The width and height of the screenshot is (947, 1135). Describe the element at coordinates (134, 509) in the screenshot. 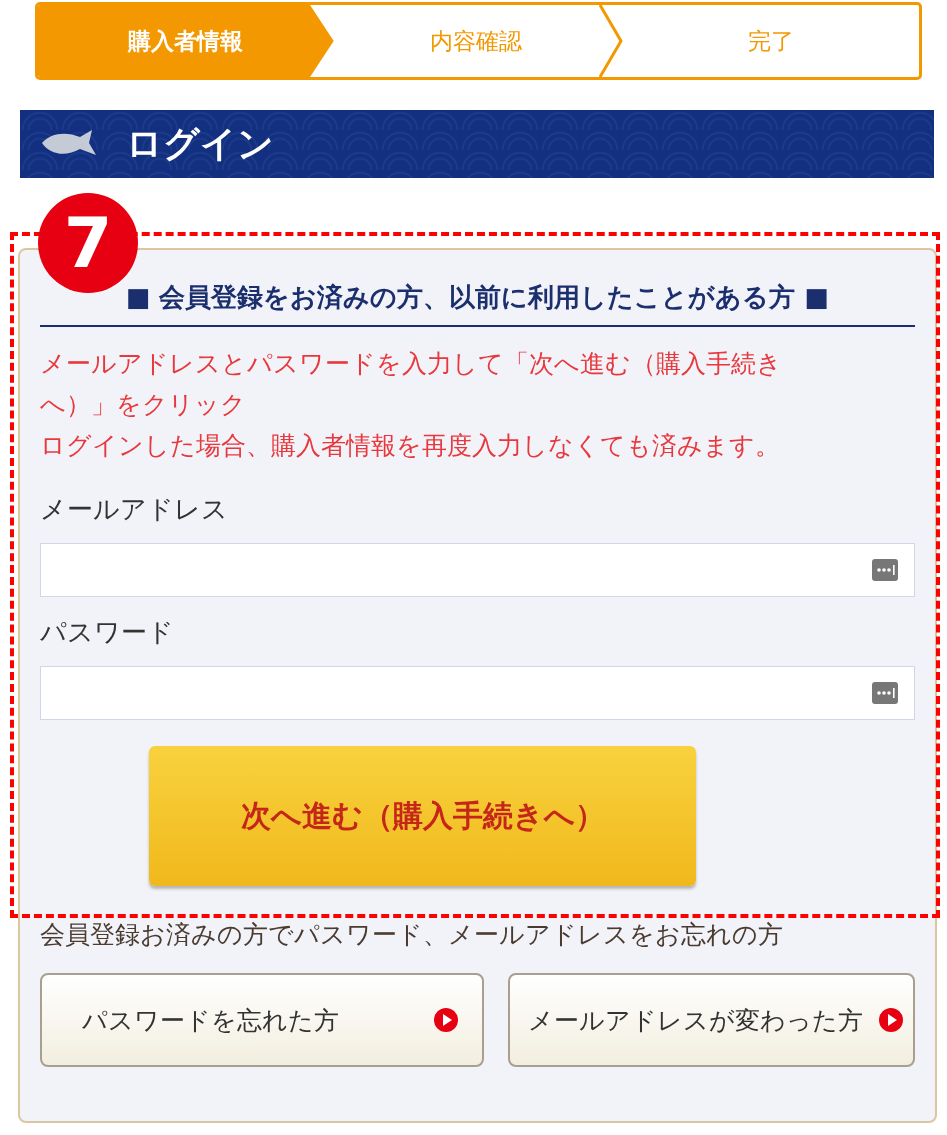

I see `field-label: メールアドレス` at that location.